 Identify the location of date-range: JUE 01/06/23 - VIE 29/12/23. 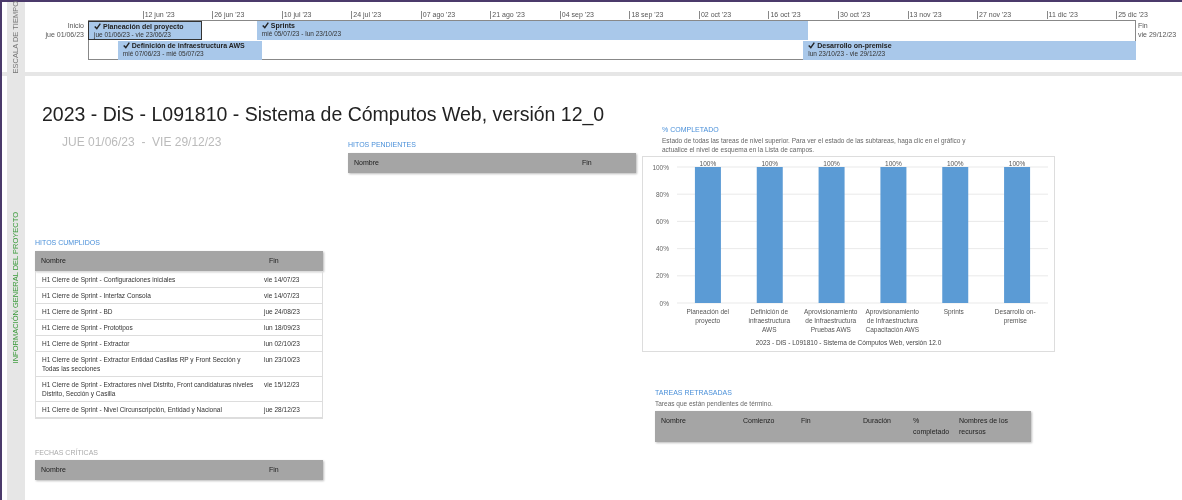
(142, 142).